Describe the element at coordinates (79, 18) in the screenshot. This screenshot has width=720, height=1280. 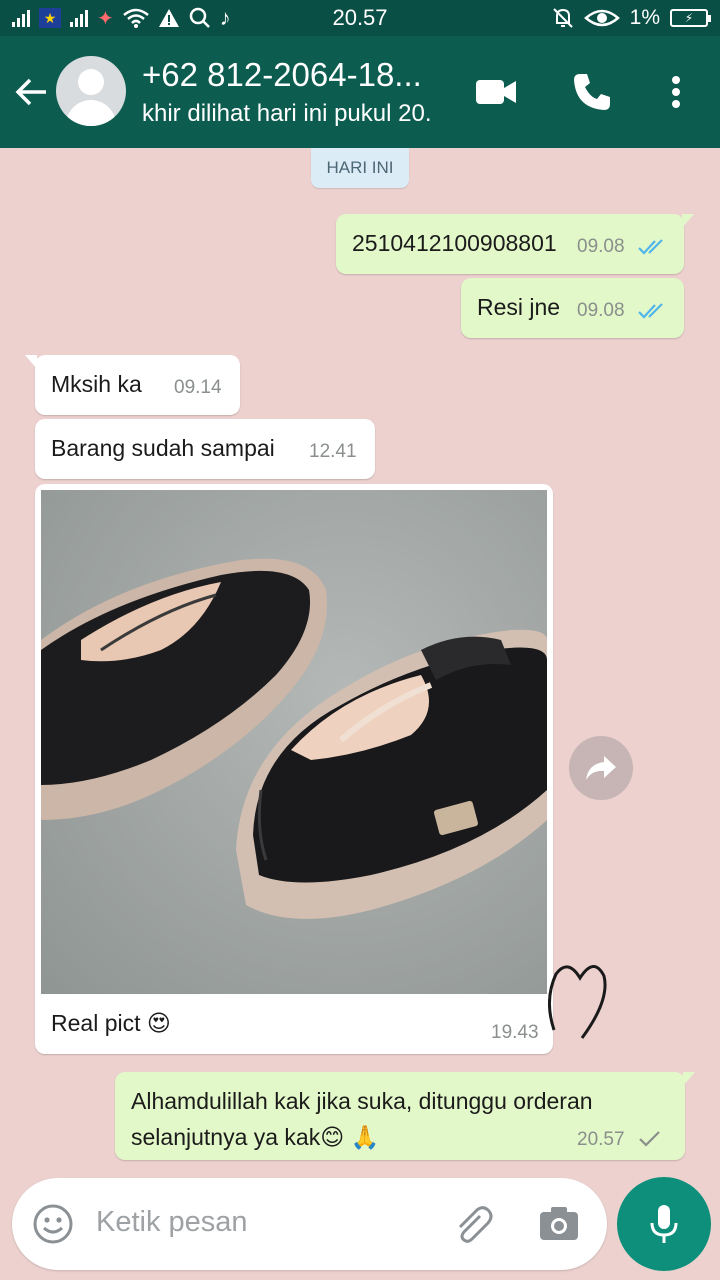
I see `signal-2-icon` at that location.